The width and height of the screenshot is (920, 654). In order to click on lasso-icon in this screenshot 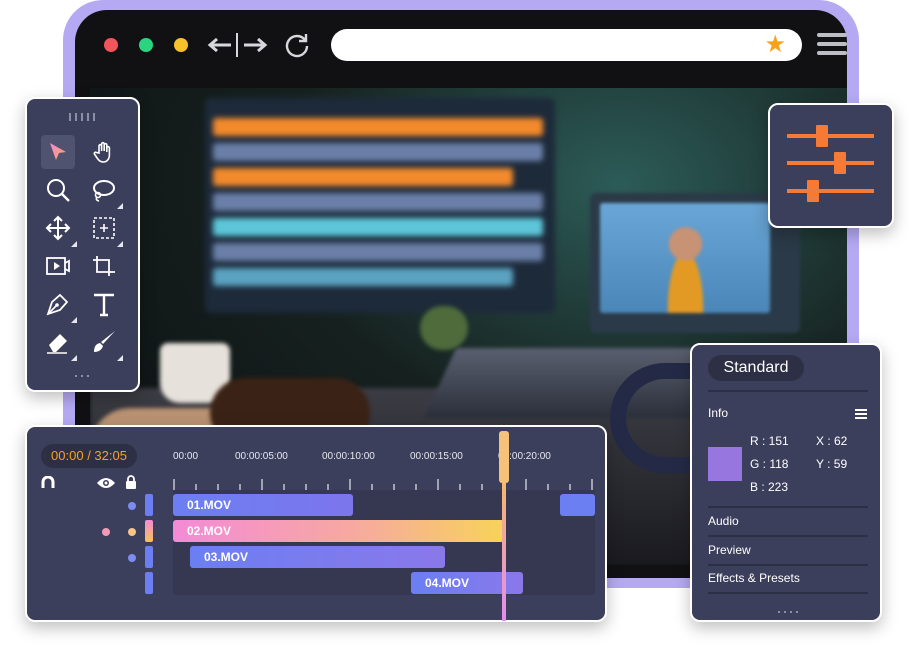, I will do `click(104, 191)`.